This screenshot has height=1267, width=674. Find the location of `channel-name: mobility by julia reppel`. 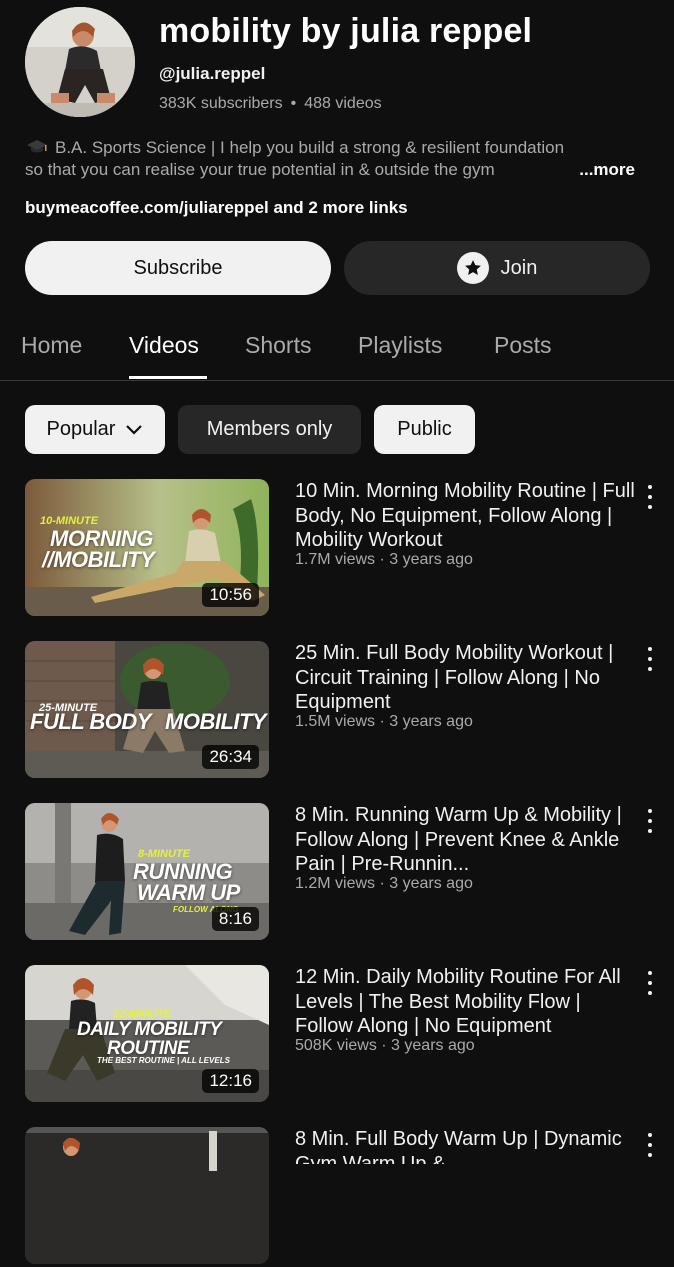

channel-name: mobility by julia reppel is located at coordinates (346, 31).